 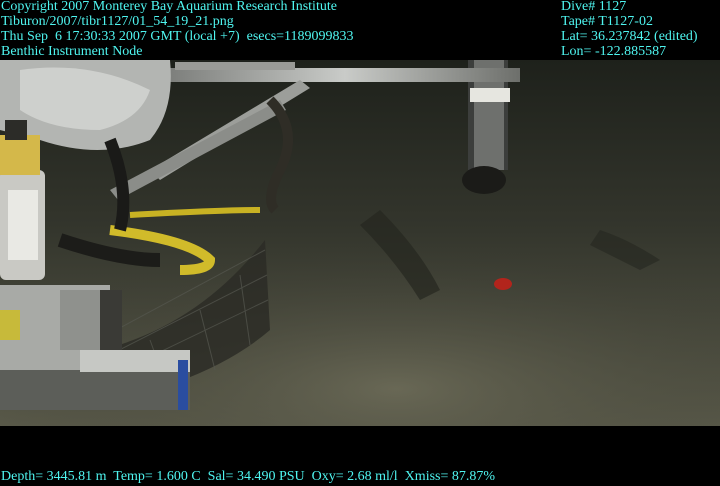 I want to click on overlay-dive: Dive# 1127, so click(x=594, y=7).